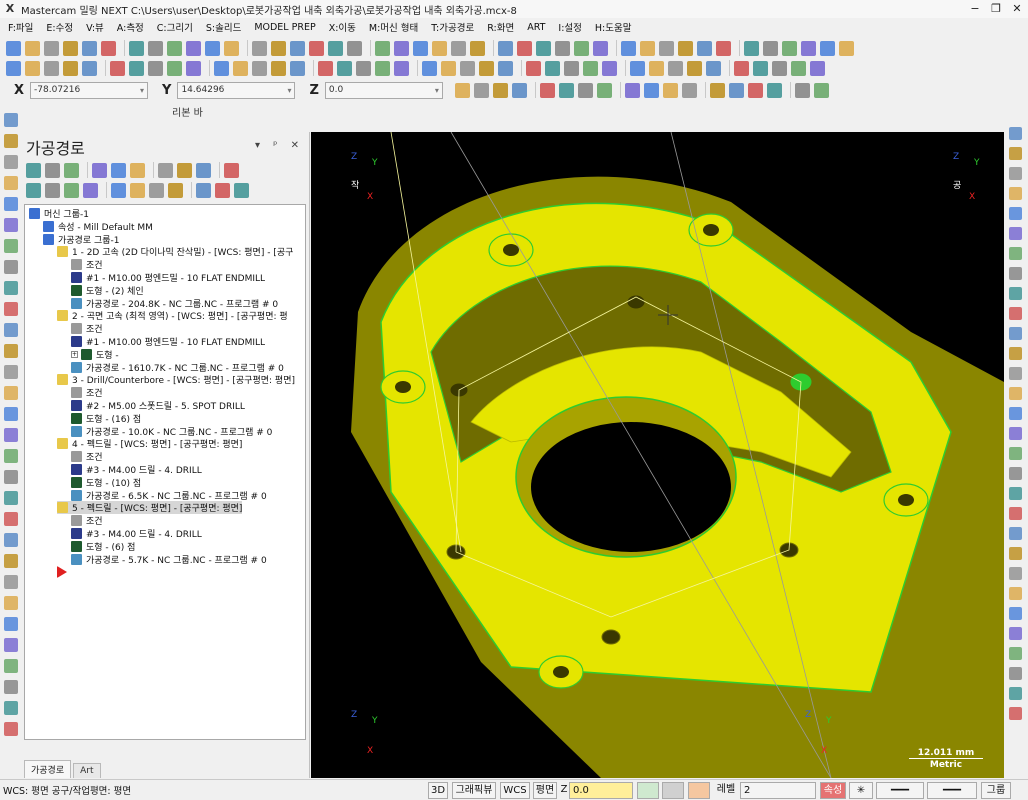  I want to click on wcs-button: WCS, so click(515, 790).